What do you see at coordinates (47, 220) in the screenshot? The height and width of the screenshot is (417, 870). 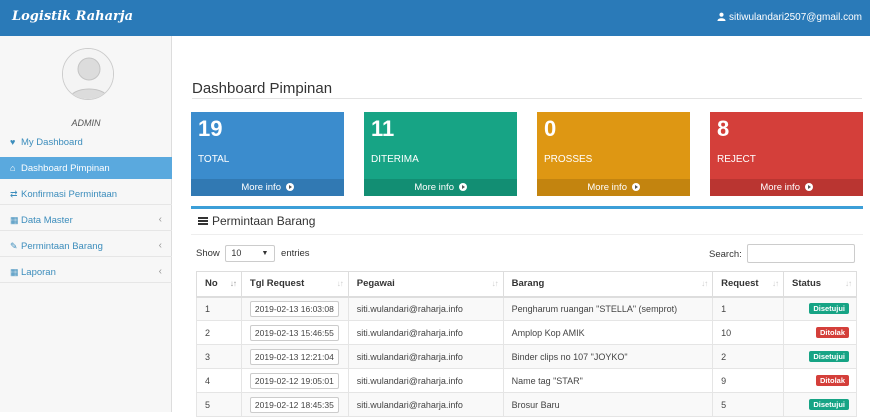 I see `sidebar-item-label: Data Master` at bounding box center [47, 220].